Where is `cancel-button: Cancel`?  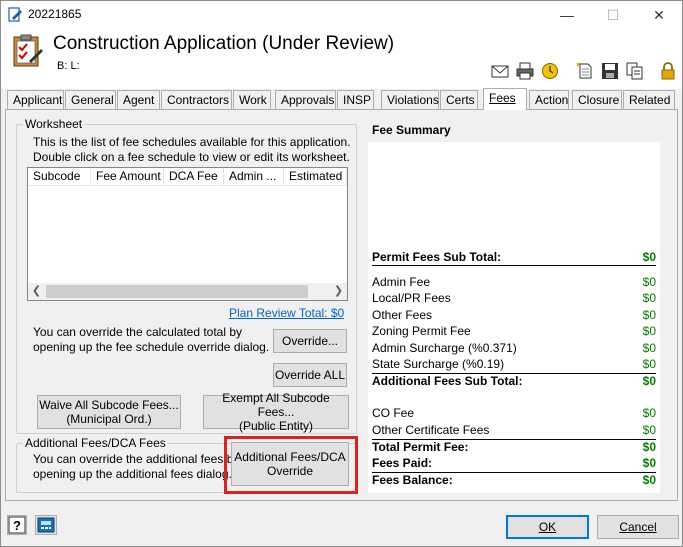 cancel-button: Cancel is located at coordinates (638, 527).